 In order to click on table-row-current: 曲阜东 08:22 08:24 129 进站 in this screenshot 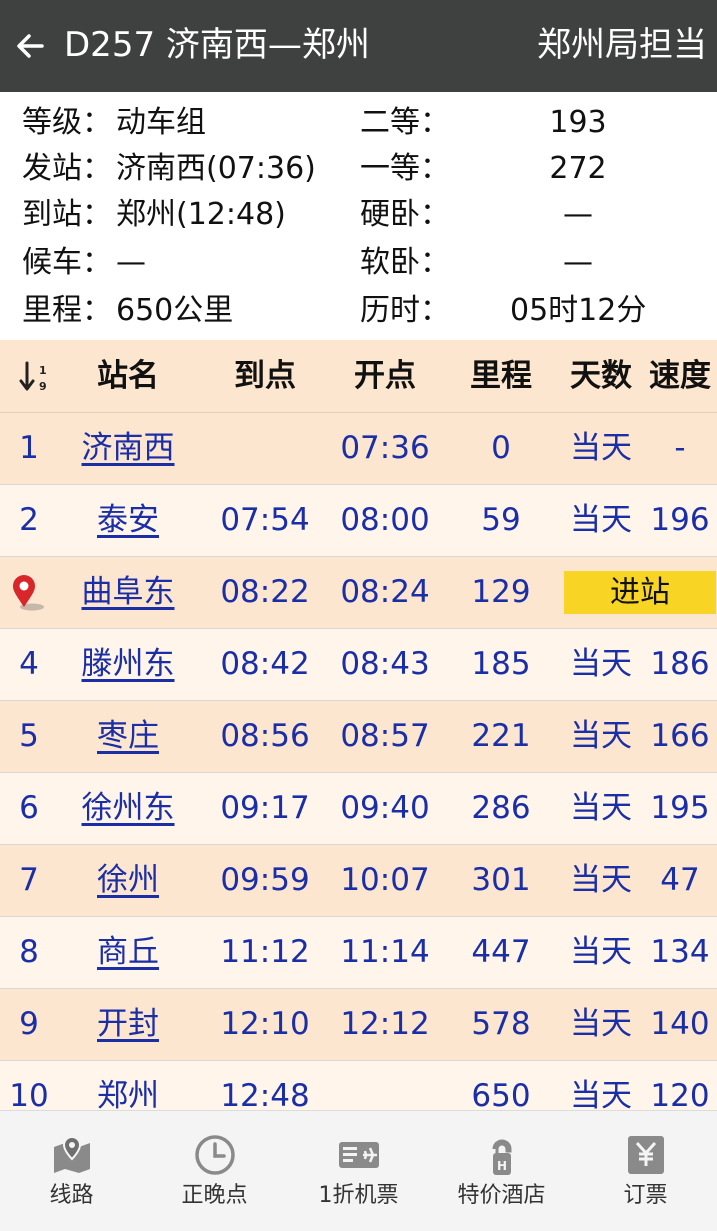, I will do `click(358, 593)`.